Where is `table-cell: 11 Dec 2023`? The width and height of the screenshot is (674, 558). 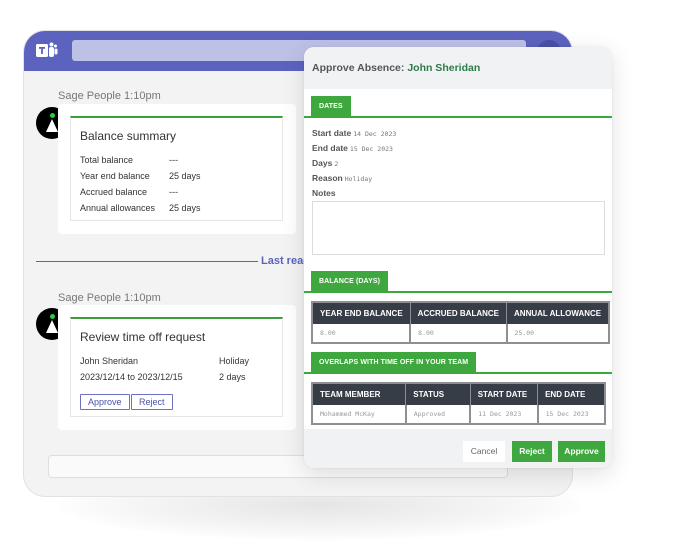 table-cell: 11 Dec 2023 is located at coordinates (504, 414).